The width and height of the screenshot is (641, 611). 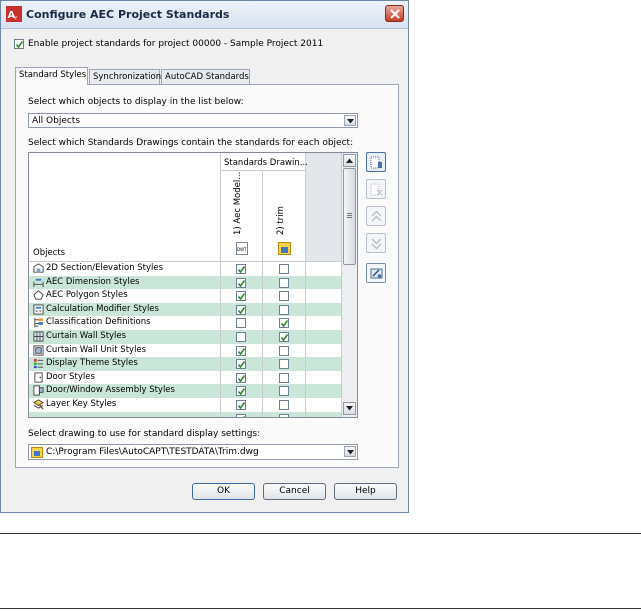 What do you see at coordinates (376, 189) in the screenshot?
I see `remove-drawing-button` at bounding box center [376, 189].